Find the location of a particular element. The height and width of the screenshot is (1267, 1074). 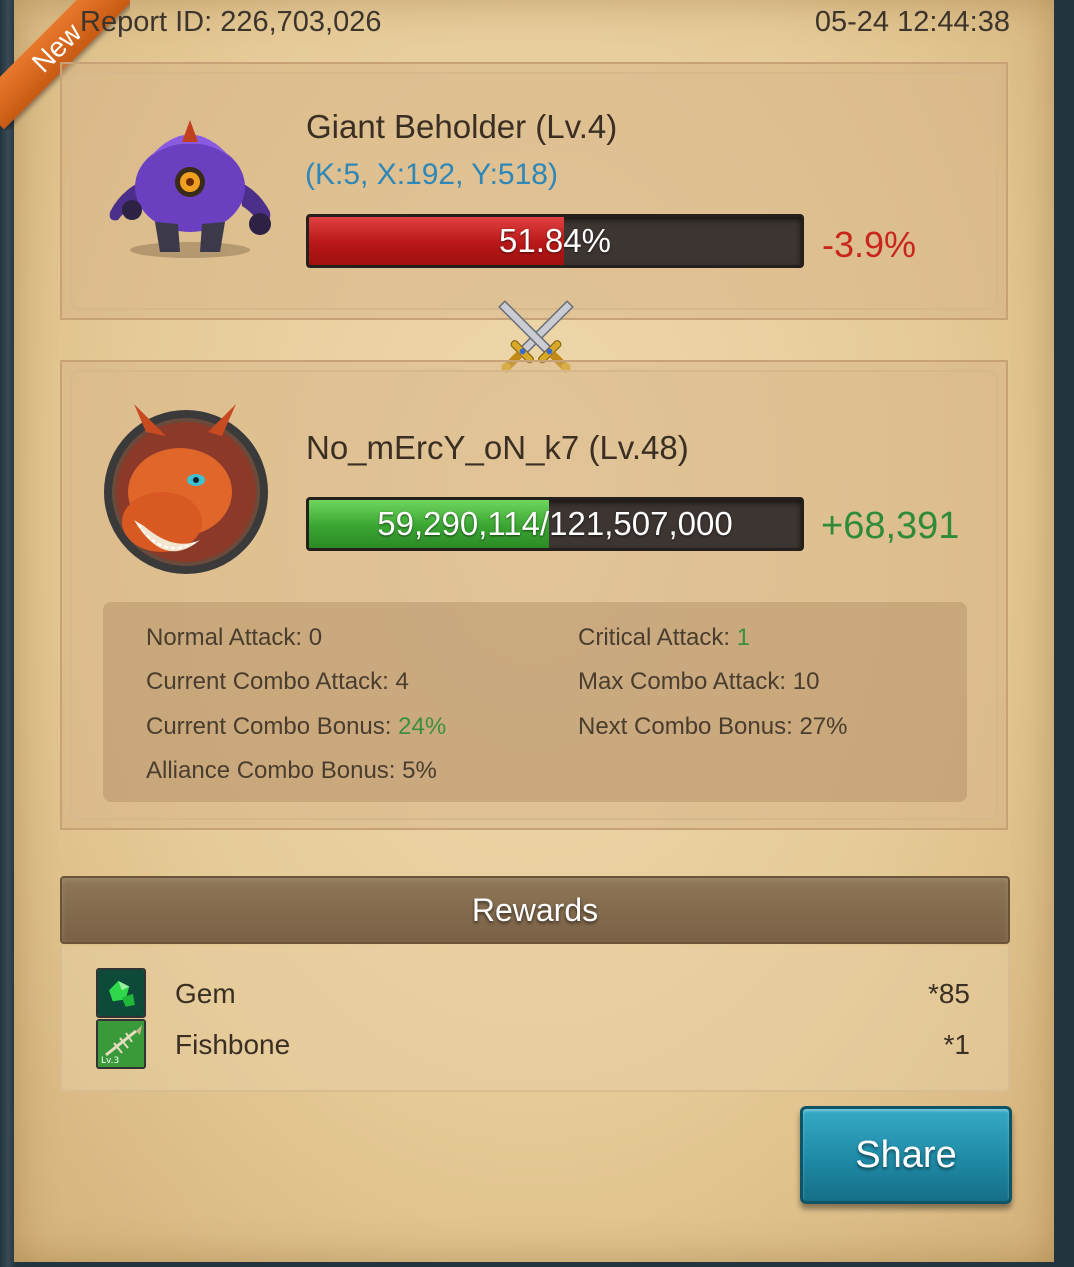

stat-critical-attack: Critical Attack: 1 is located at coordinates (664, 638).